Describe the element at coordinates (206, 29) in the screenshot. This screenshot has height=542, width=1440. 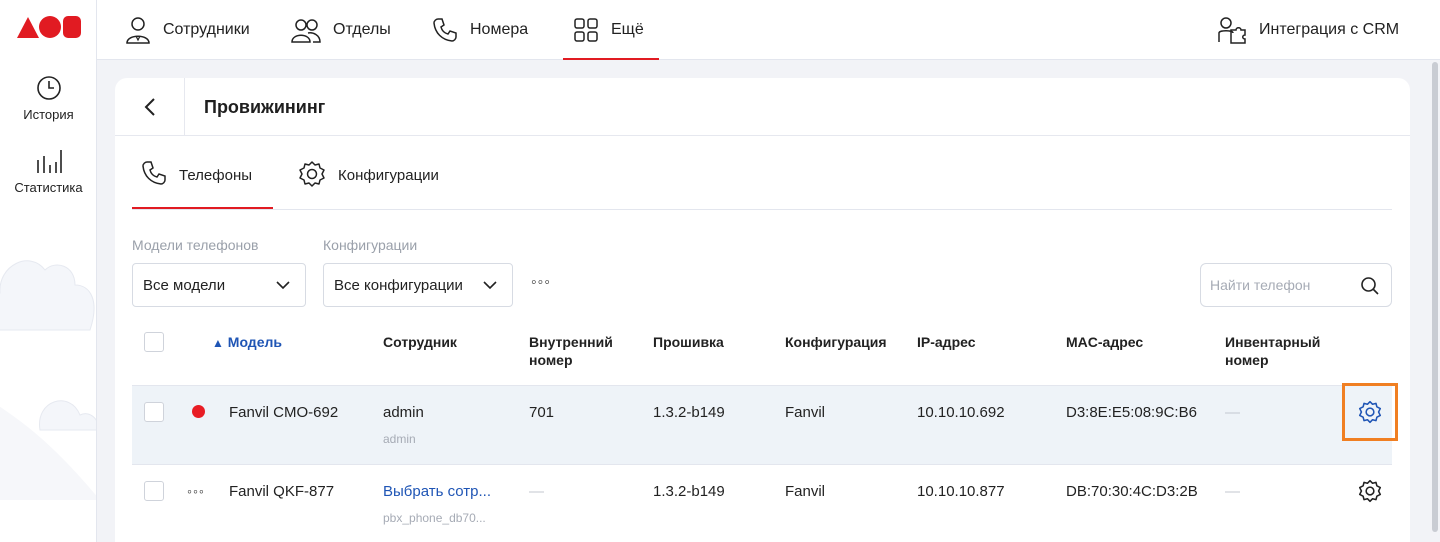
I see `nav-label: Сотрудники` at that location.